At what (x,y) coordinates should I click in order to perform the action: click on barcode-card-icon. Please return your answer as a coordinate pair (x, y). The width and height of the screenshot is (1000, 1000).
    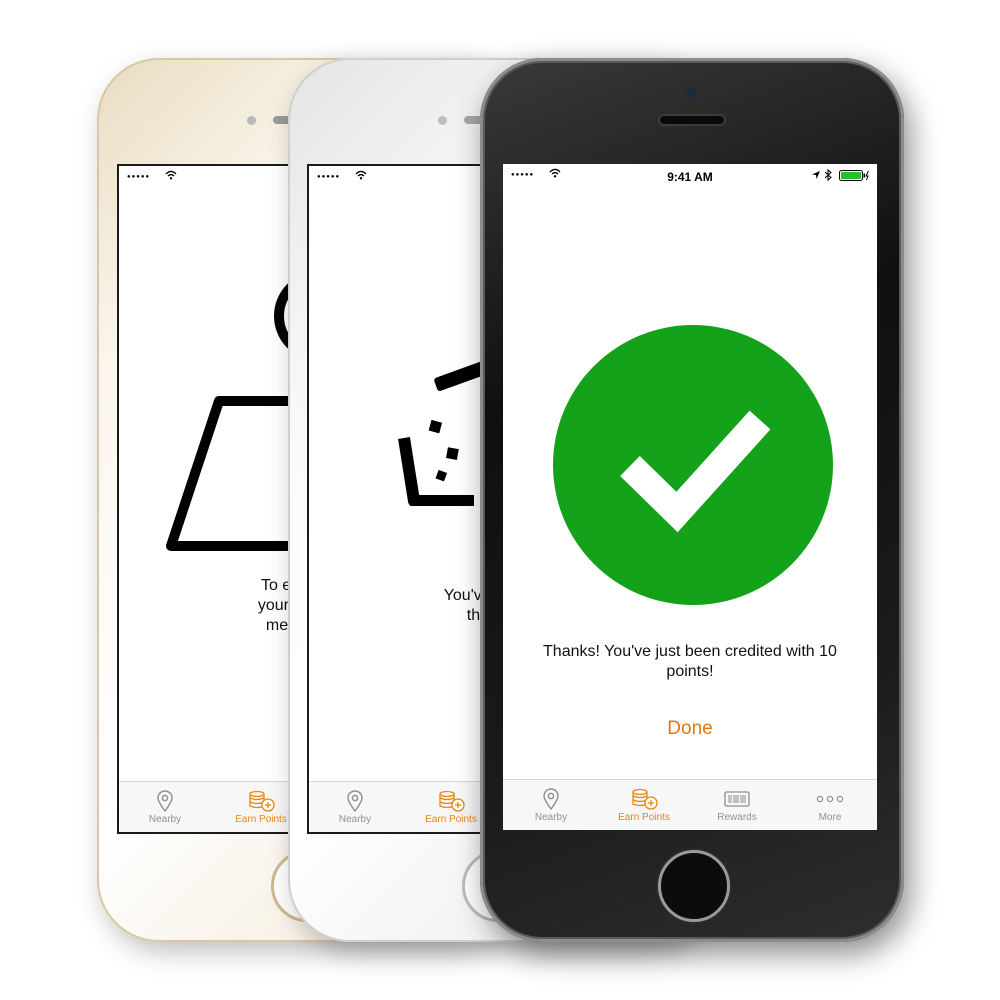
    Looking at the image, I should click on (737, 799).